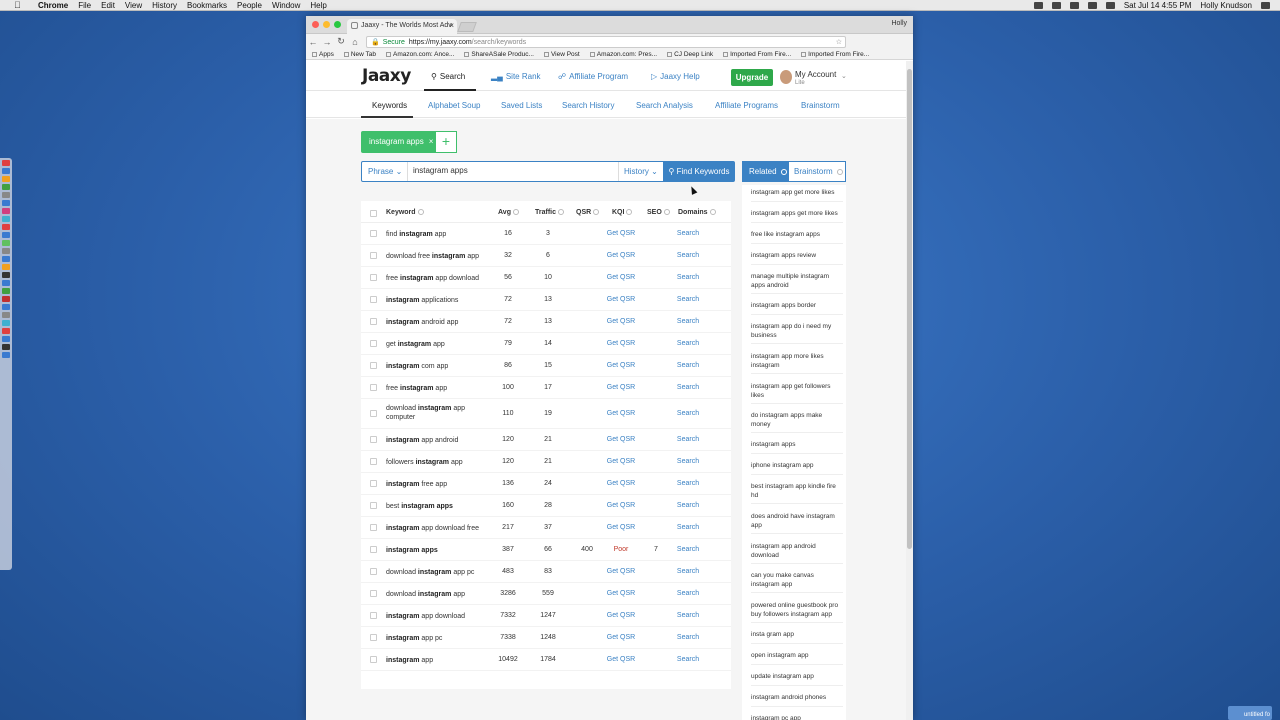 The height and width of the screenshot is (720, 1280). Describe the element at coordinates (797, 195) in the screenshot. I see `related-keyword-item: instagram app get more likes` at that location.